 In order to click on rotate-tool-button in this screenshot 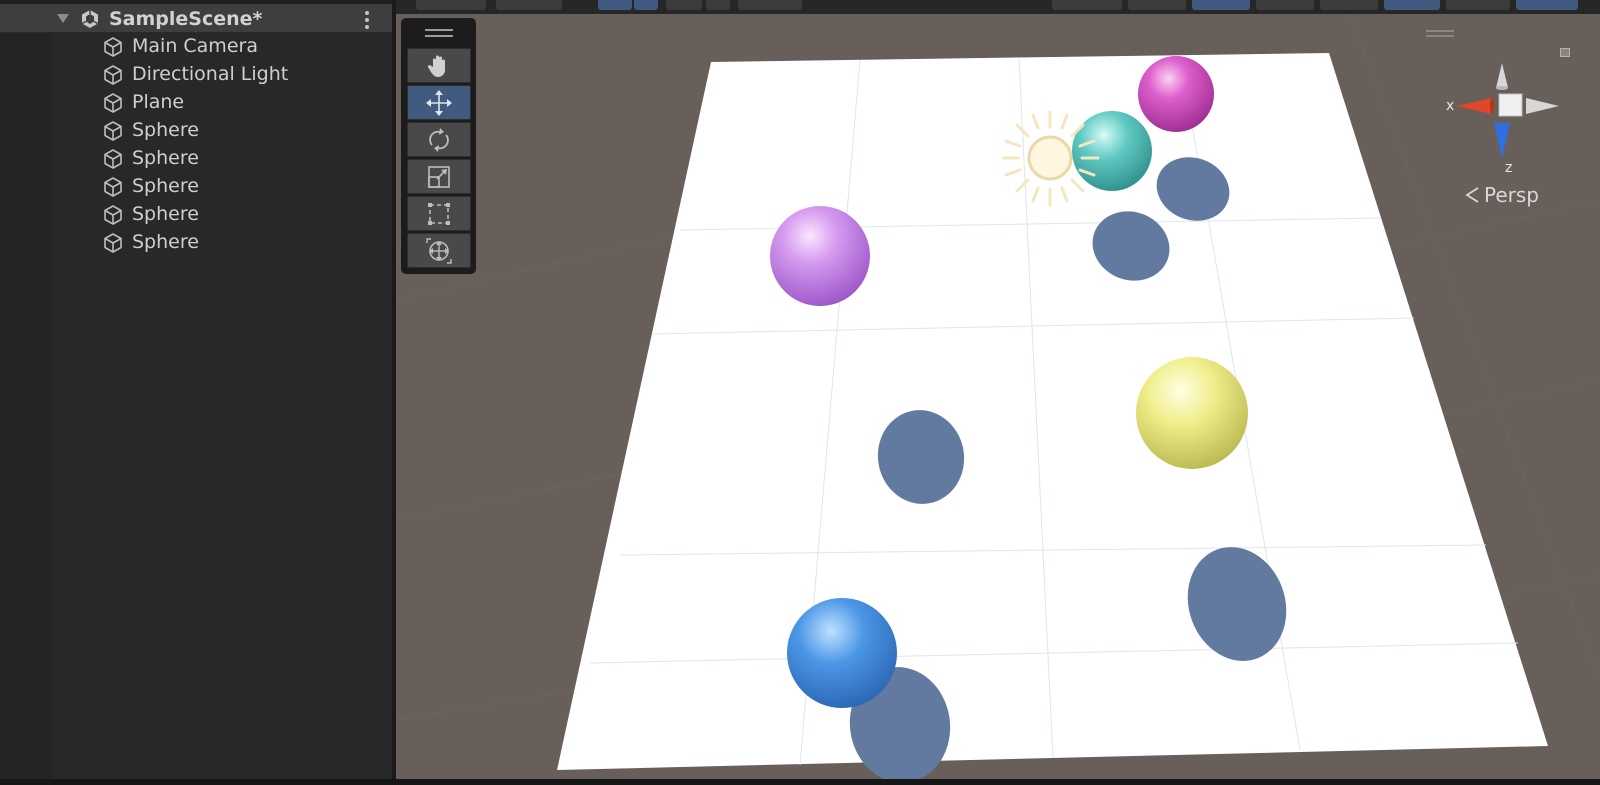, I will do `click(439, 139)`.